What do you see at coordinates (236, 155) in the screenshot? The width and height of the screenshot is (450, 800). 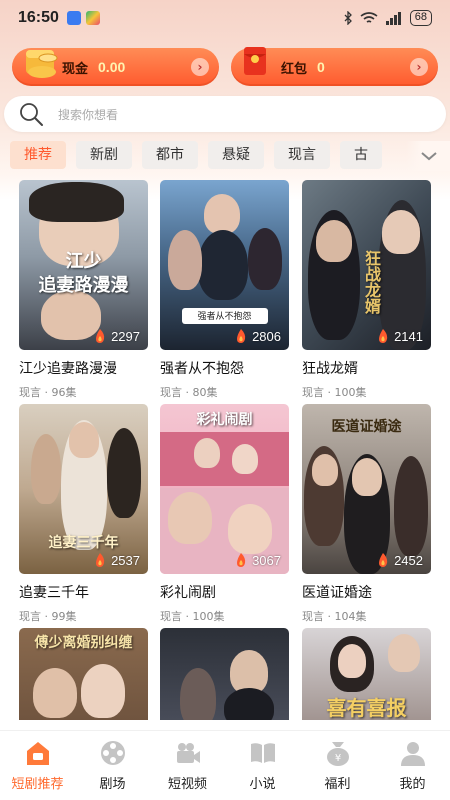 I see `tab-suspense: 悬疑` at bounding box center [236, 155].